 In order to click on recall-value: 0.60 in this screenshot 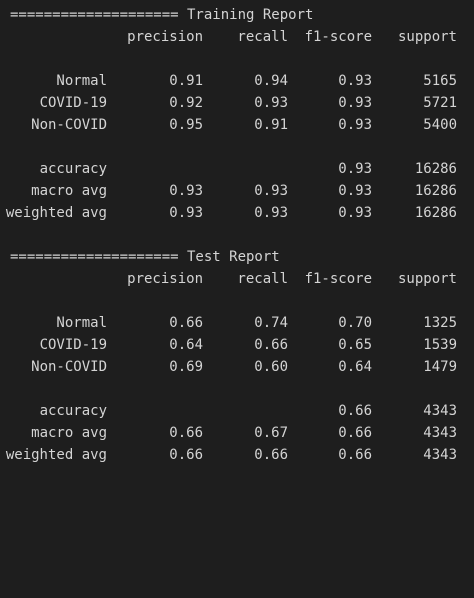, I will do `click(271, 367)`.